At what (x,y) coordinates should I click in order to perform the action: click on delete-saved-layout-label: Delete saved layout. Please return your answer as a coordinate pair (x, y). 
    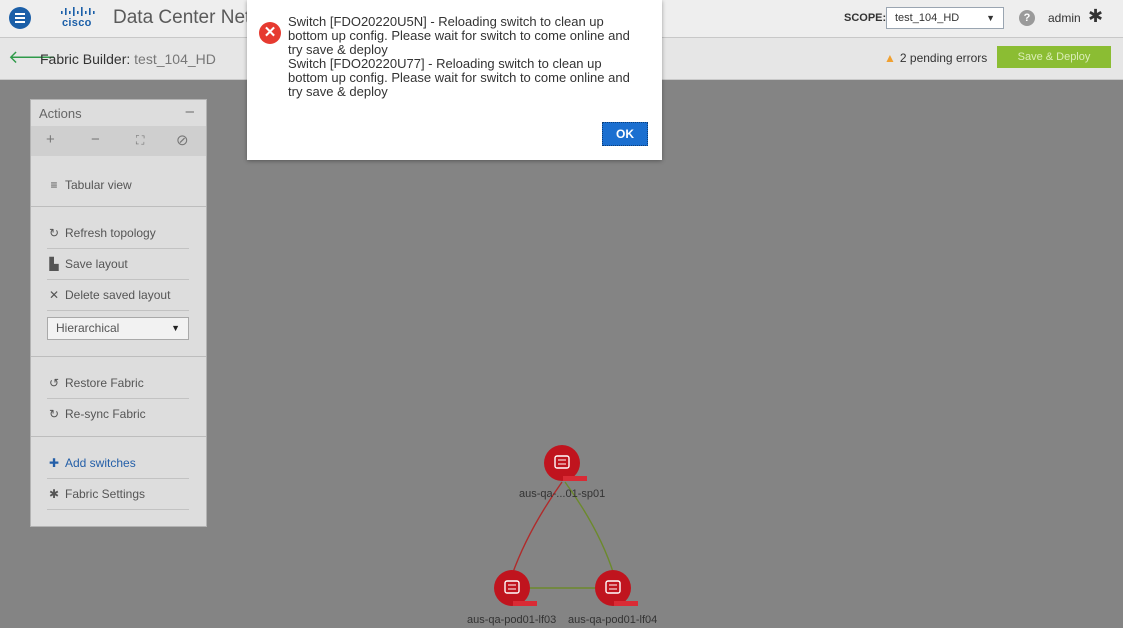
    Looking at the image, I should click on (118, 295).